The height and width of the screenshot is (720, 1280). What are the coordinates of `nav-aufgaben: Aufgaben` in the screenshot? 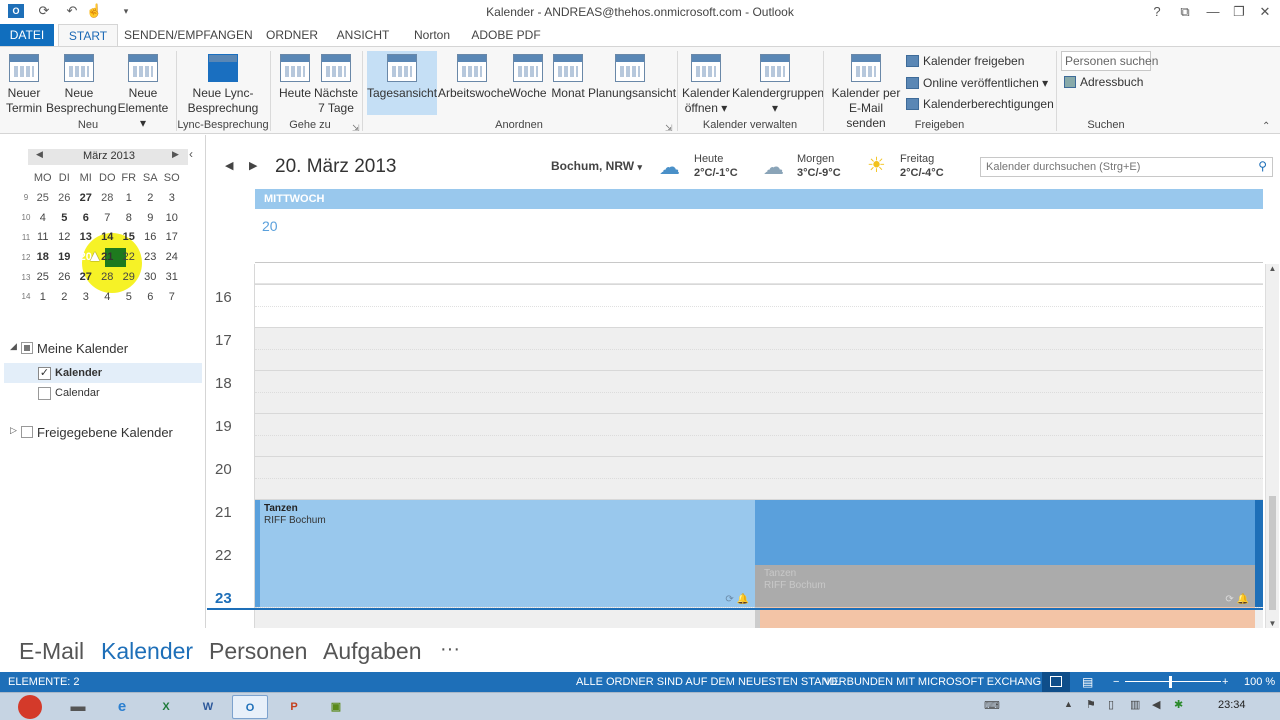 It's located at (372, 651).